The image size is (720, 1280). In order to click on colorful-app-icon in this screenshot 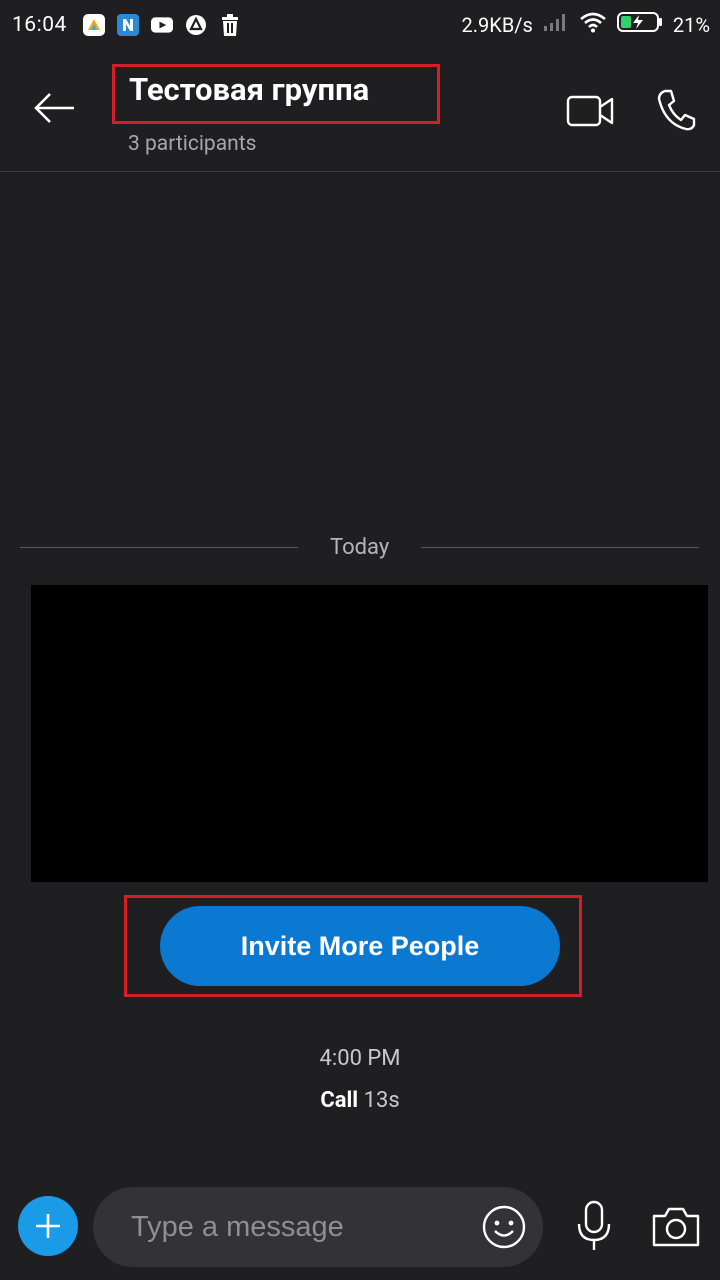, I will do `click(93, 25)`.